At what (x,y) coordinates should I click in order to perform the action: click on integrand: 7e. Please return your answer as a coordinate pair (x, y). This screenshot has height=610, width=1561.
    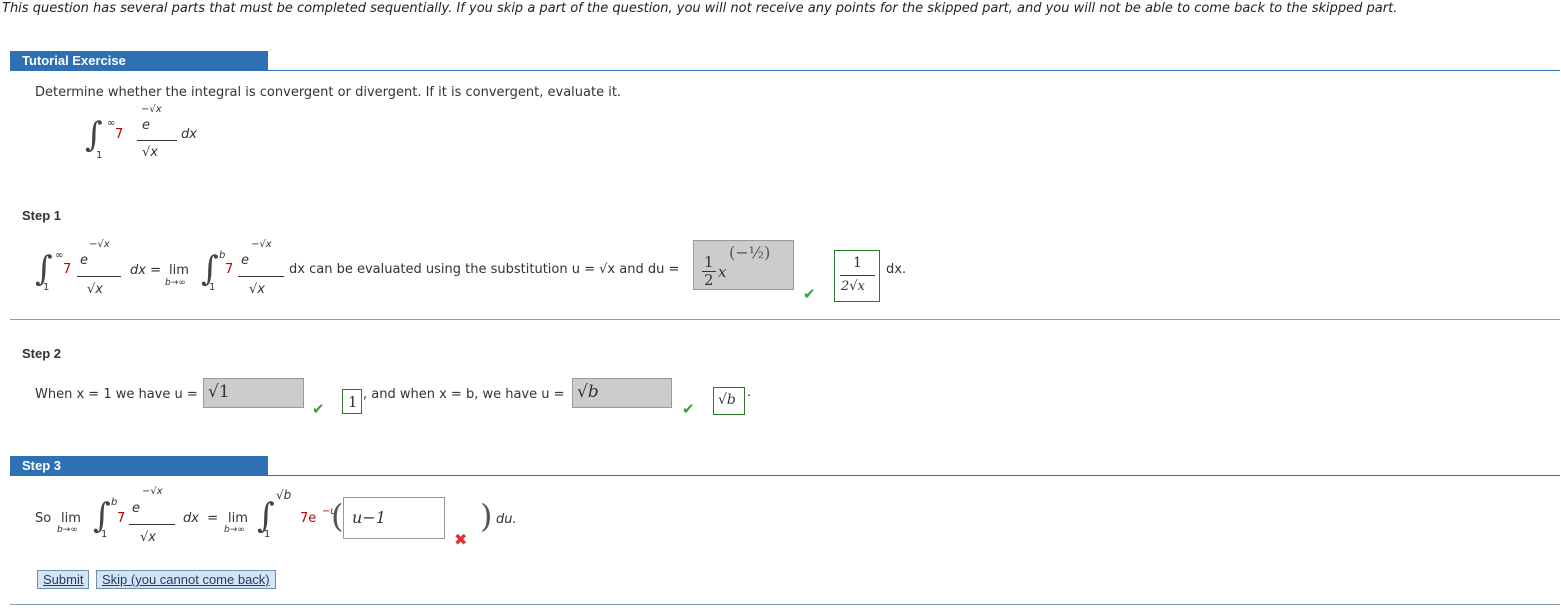
    Looking at the image, I should click on (308, 518).